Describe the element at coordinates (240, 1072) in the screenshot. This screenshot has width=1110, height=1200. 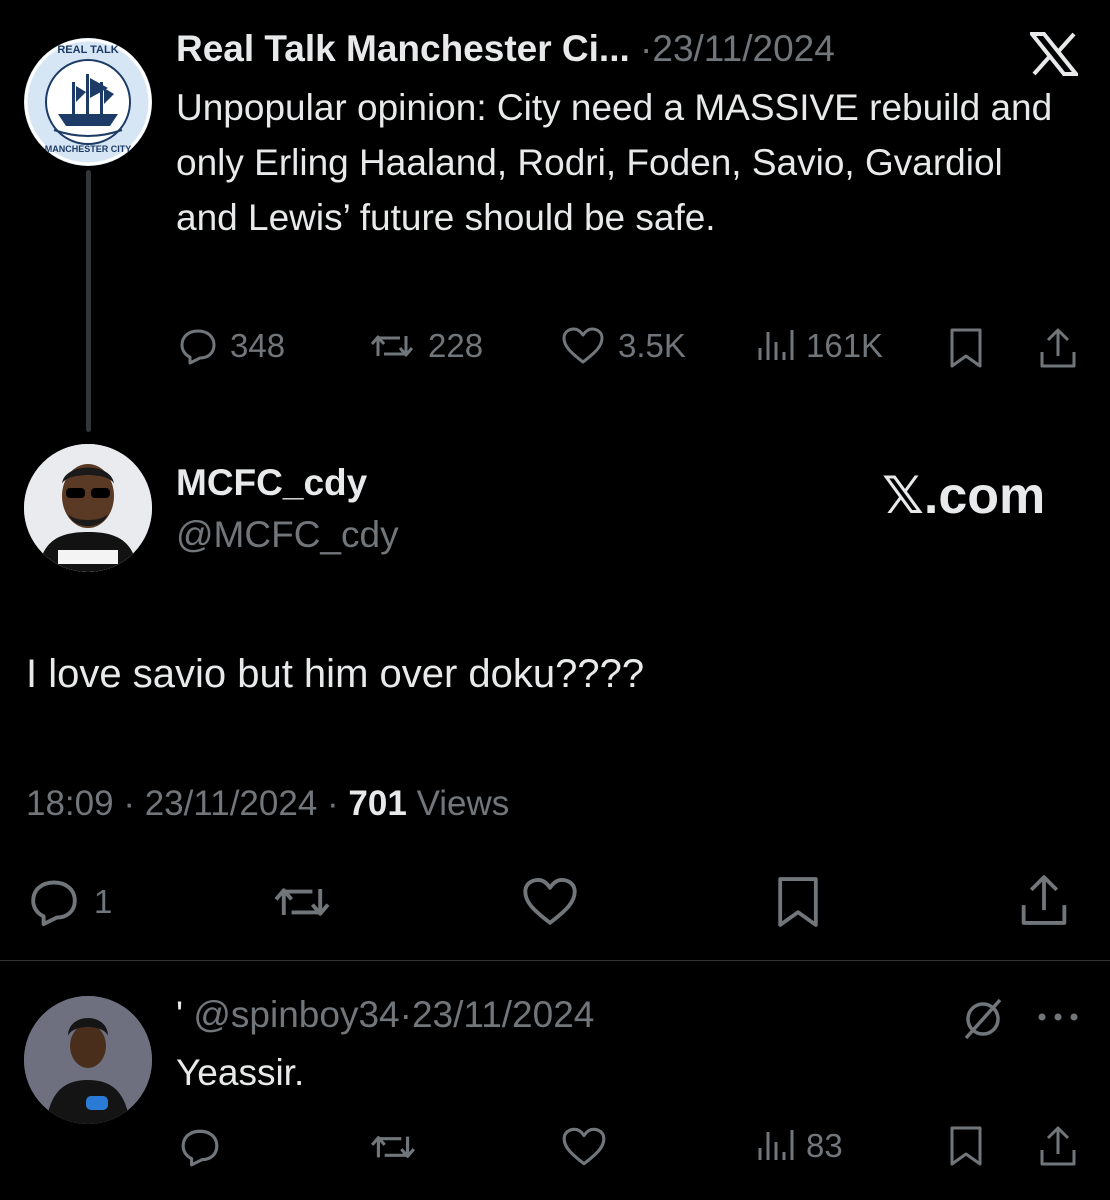
I see `reply-text: Yeassir.` at that location.